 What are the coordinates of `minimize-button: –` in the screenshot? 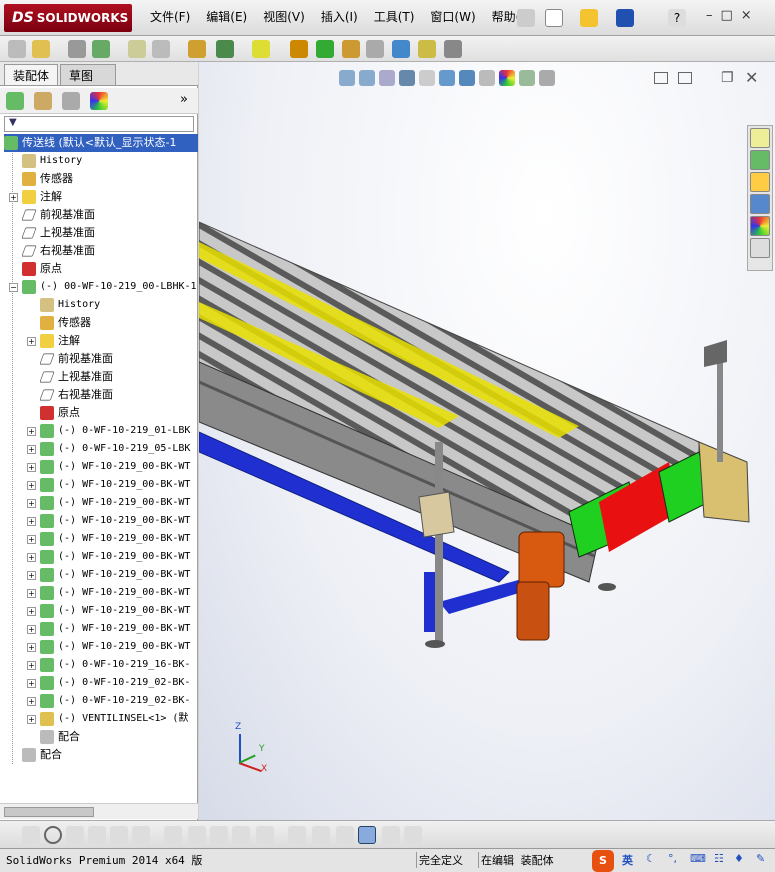 It's located at (709, 15).